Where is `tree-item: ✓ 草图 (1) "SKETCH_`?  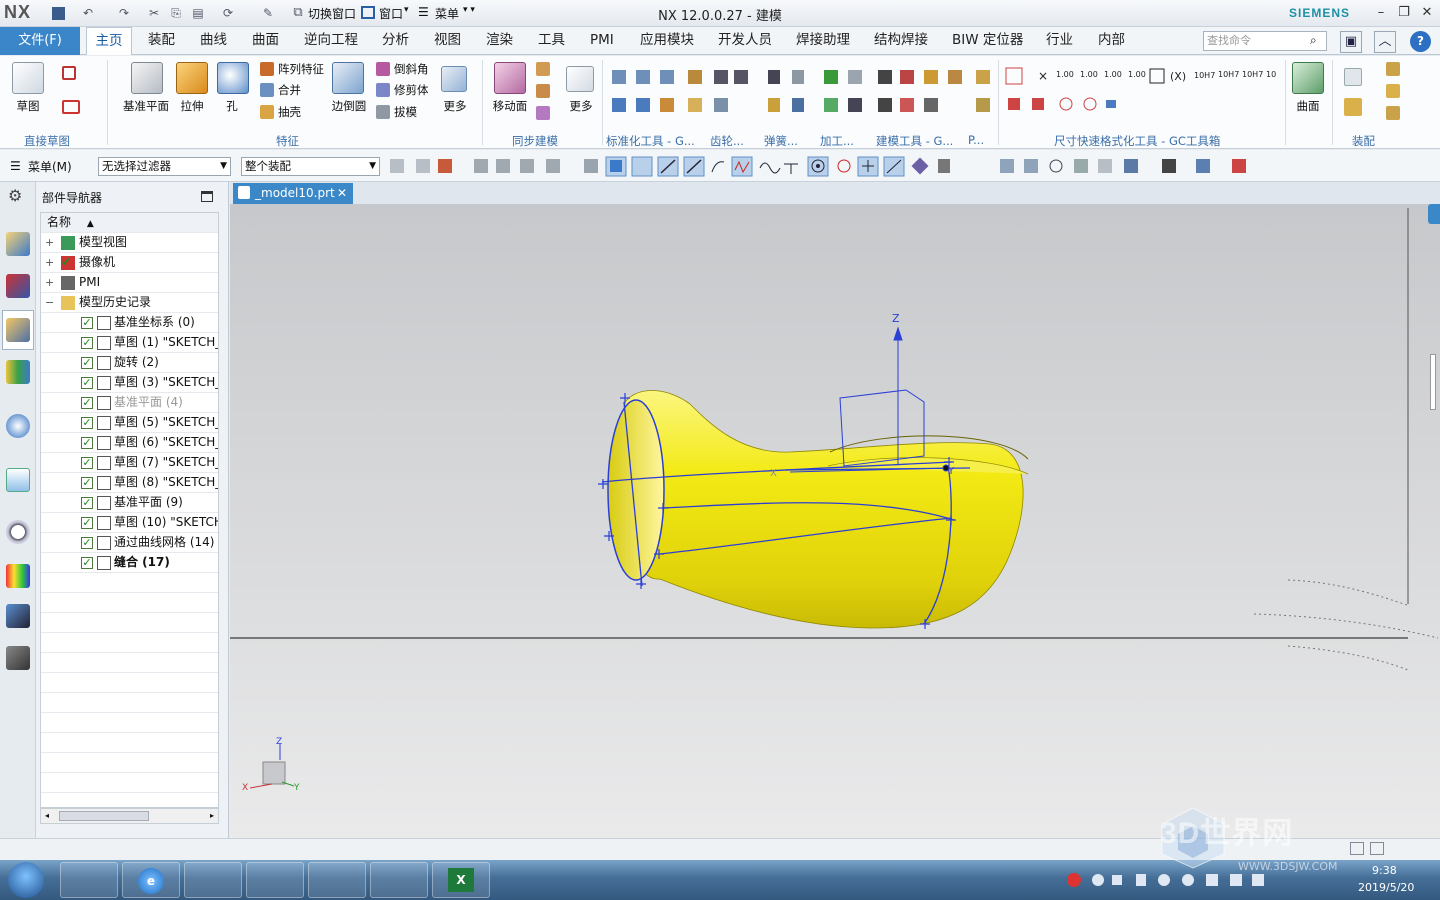
tree-item: ✓ 草图 (1) "SKETCH_ is located at coordinates (129, 343).